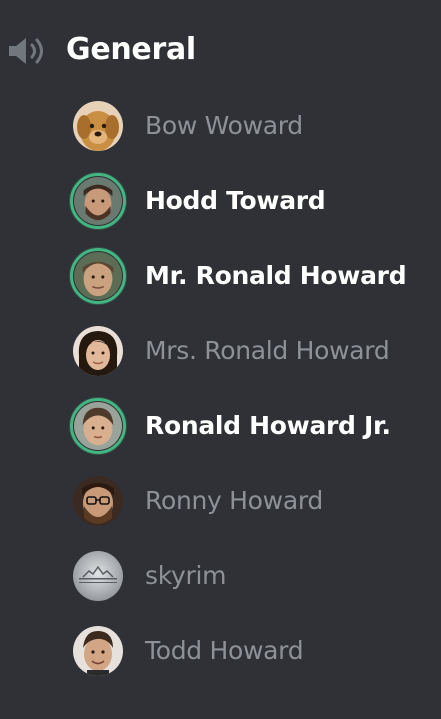 Image resolution: width=441 pixels, height=719 pixels. What do you see at coordinates (234, 500) in the screenshot?
I see `member-name: Ronny Howard` at bounding box center [234, 500].